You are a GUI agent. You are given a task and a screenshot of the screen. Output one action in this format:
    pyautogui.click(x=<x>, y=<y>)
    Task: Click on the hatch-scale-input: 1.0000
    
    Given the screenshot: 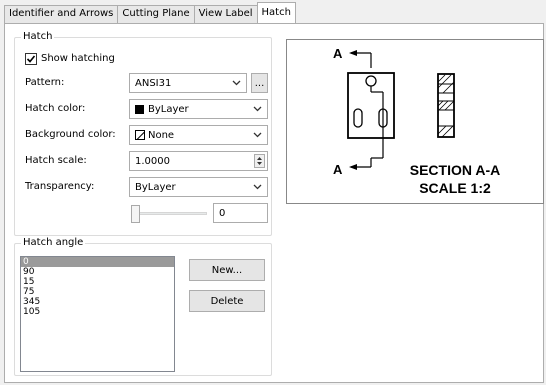 What is the action you would take?
    pyautogui.click(x=198, y=161)
    